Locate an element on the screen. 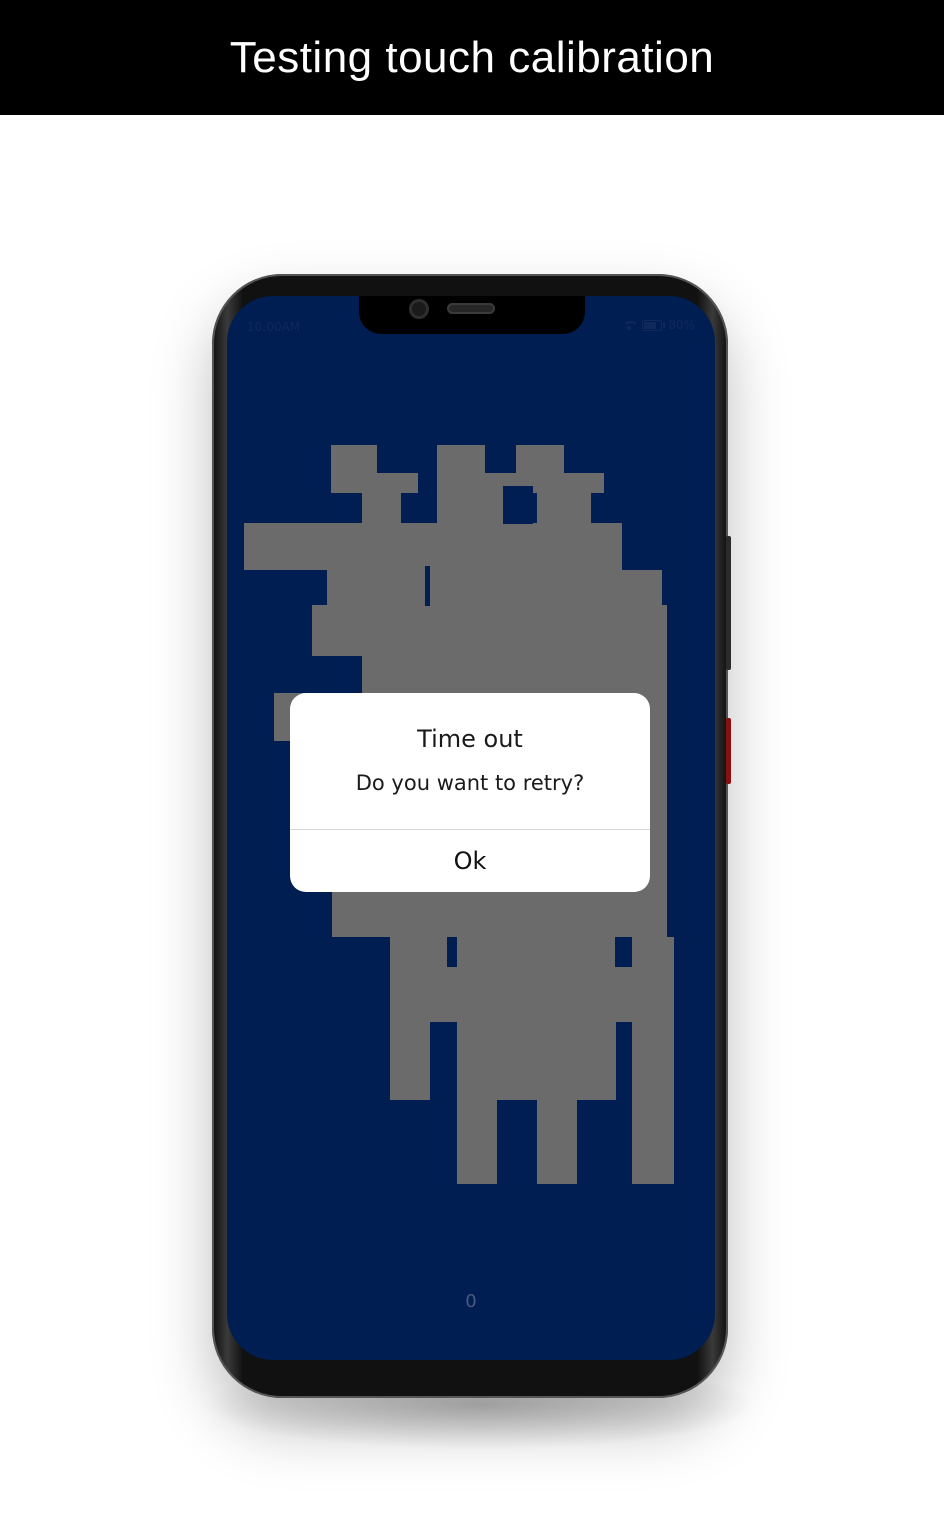  power-button is located at coordinates (728, 603).